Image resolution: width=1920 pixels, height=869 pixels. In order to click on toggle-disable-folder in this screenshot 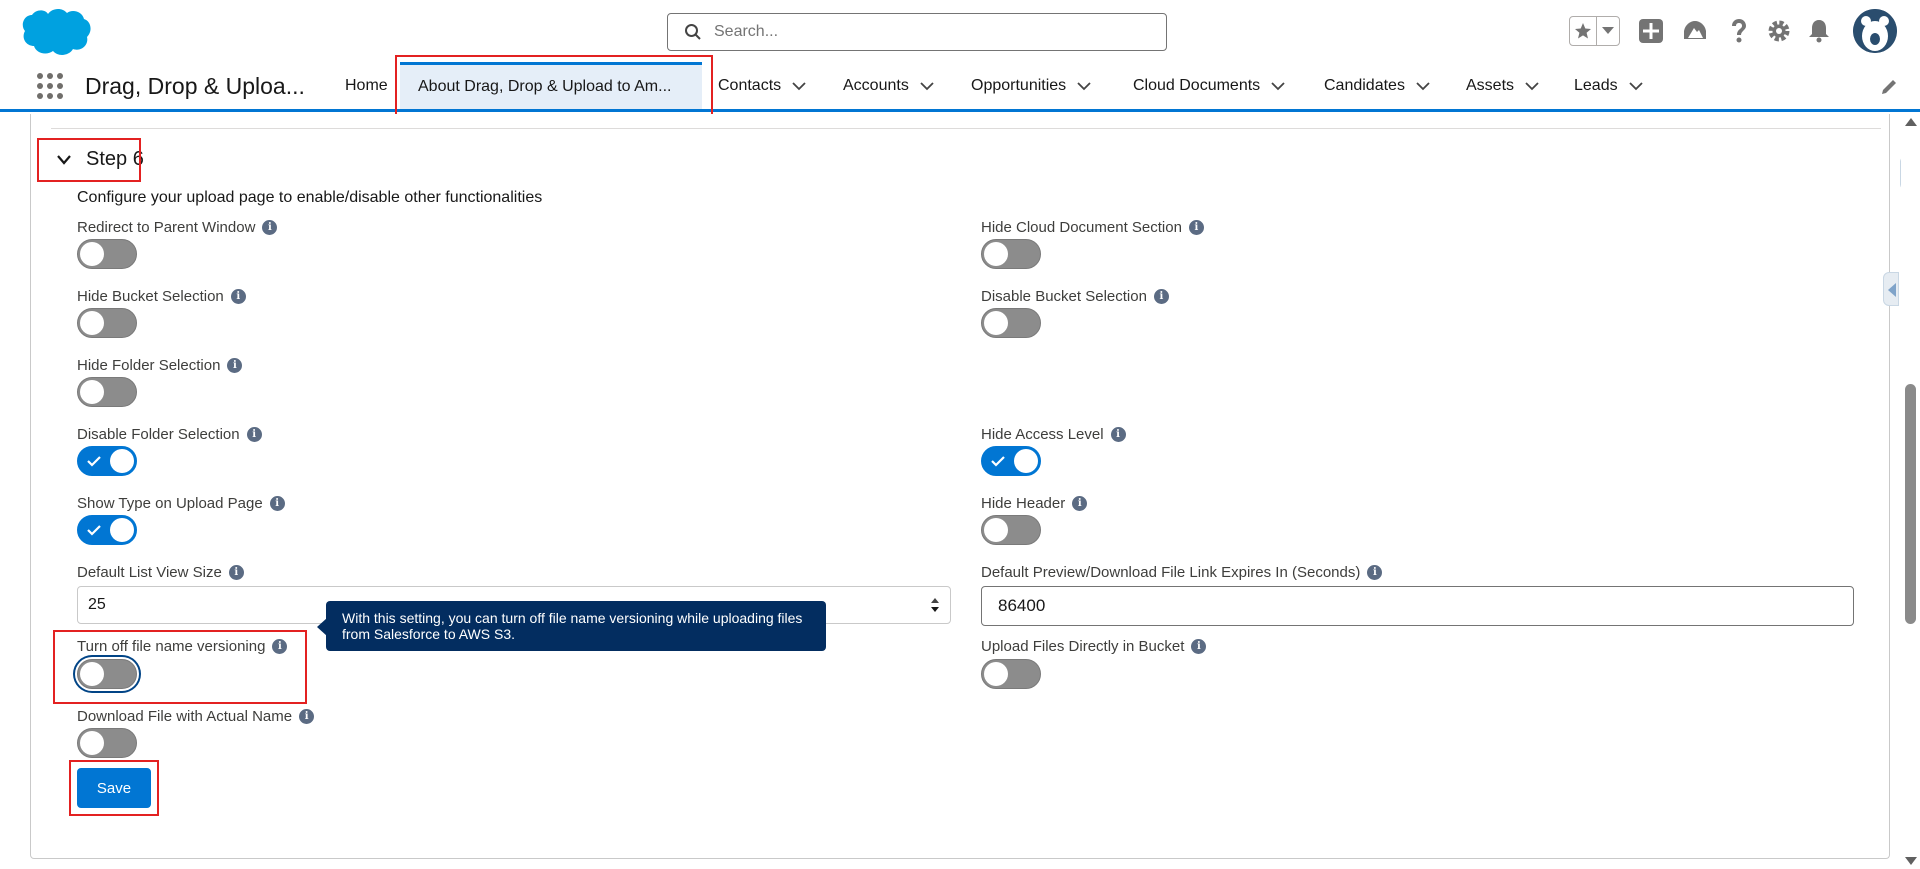, I will do `click(107, 461)`.